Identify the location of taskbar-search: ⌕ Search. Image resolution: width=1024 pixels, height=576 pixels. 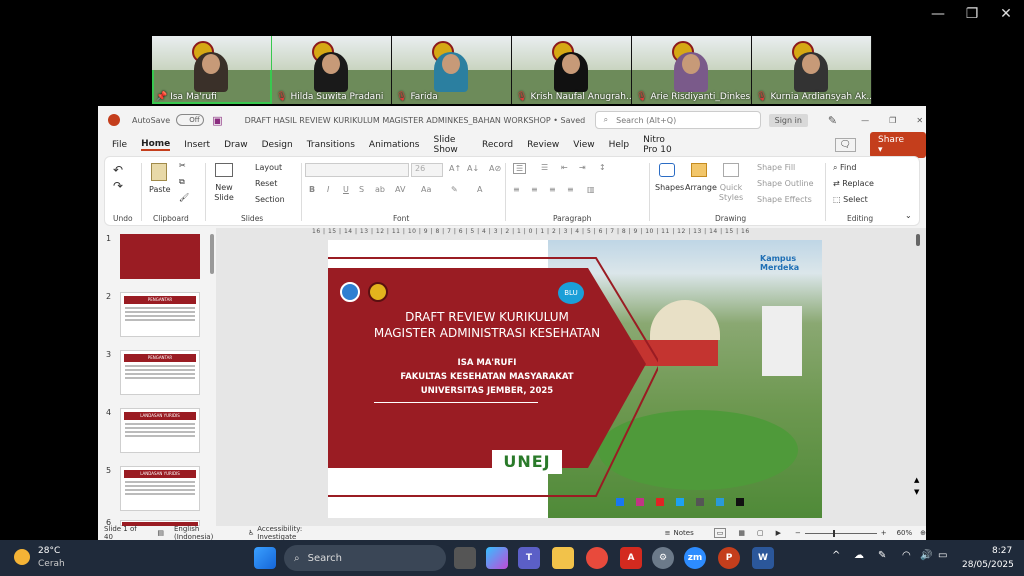
(365, 558).